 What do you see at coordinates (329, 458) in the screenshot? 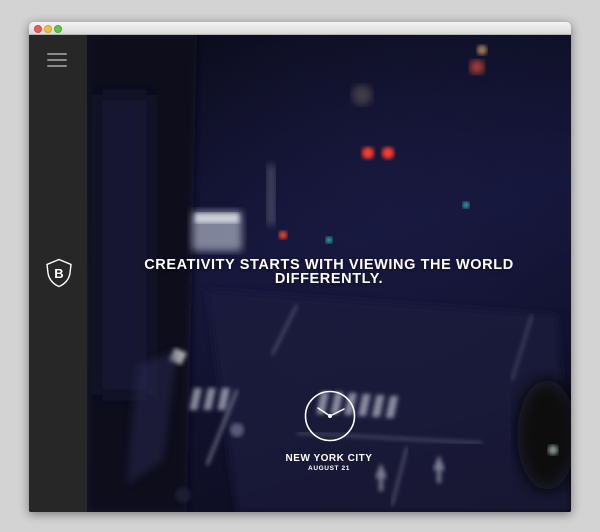
I see `location-city: NEW YORK CITY` at bounding box center [329, 458].